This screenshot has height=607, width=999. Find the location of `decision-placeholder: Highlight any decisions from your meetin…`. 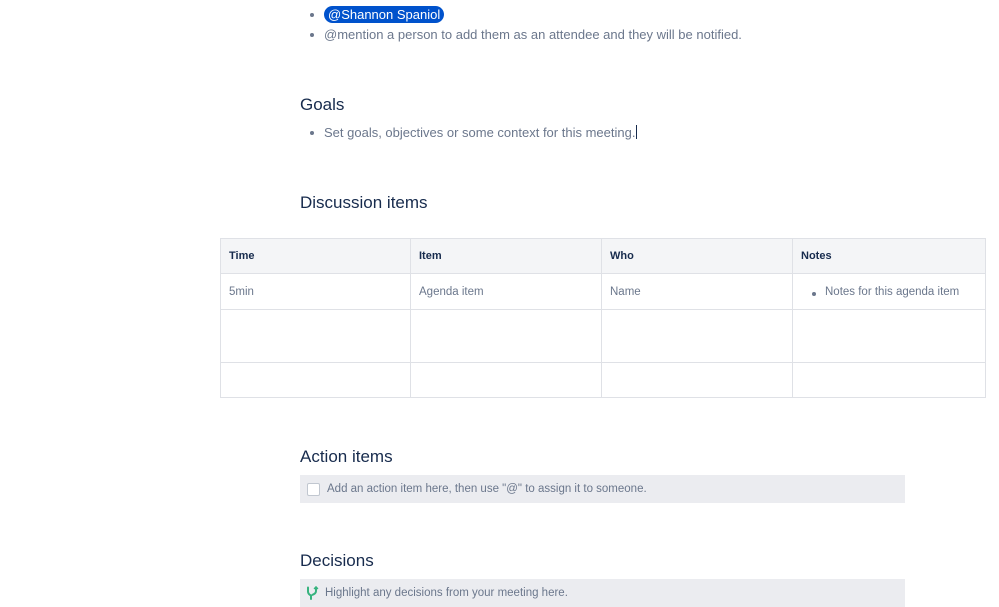

decision-placeholder: Highlight any decisions from your meetin… is located at coordinates (446, 593).